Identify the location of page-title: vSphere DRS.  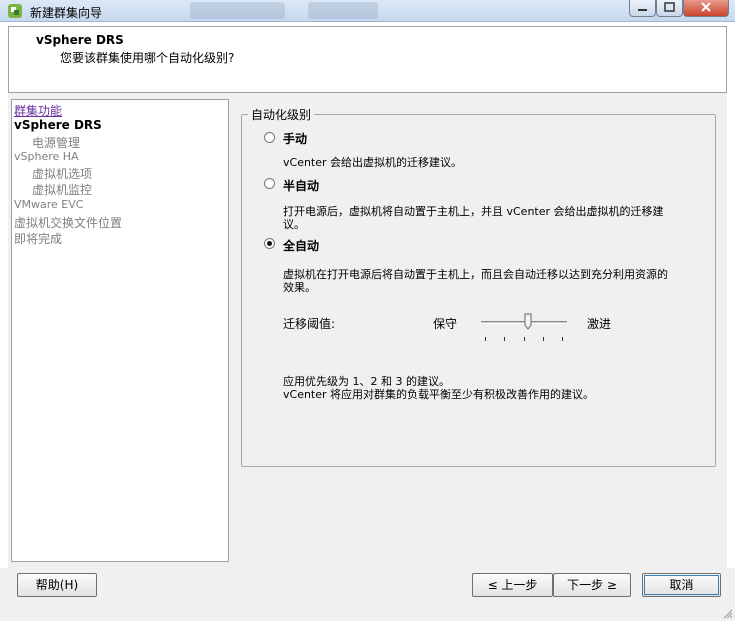
(80, 40).